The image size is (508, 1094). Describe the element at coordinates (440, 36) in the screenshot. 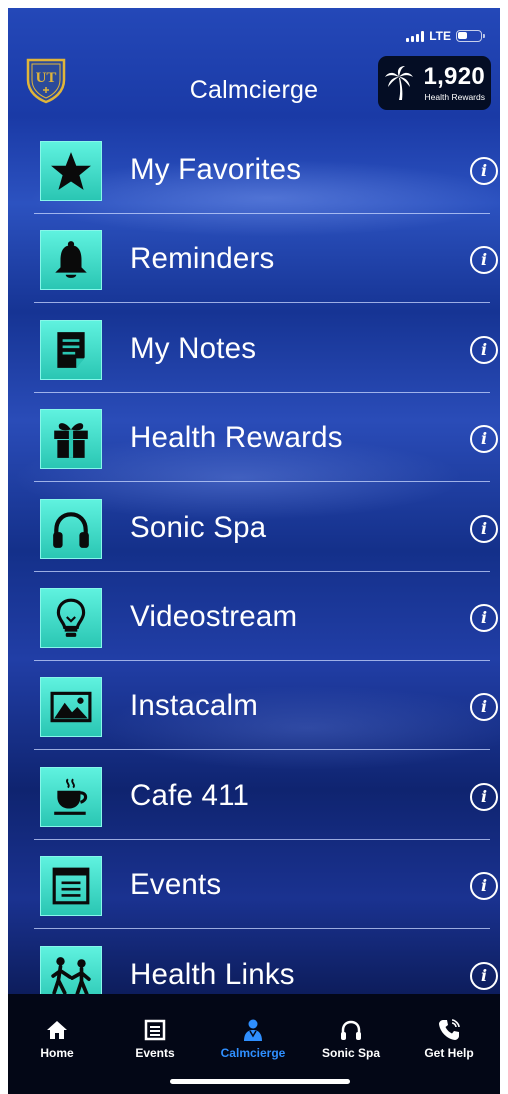

I see `network-label: LTE` at that location.